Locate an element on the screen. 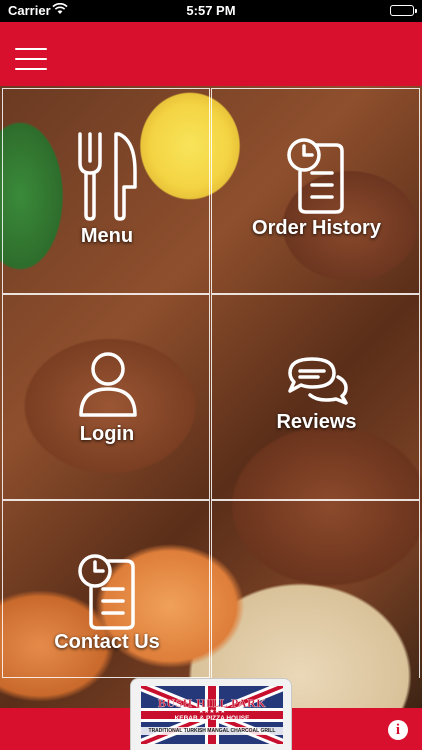 The image size is (422, 750). battery-icon is located at coordinates (403, 10).